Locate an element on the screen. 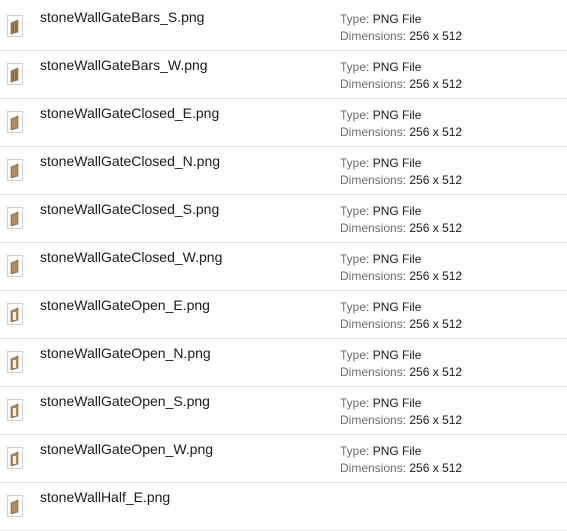 Image resolution: width=567 pixels, height=531 pixels. file-name: stoneWallGateOpen_N.png is located at coordinates (125, 353).